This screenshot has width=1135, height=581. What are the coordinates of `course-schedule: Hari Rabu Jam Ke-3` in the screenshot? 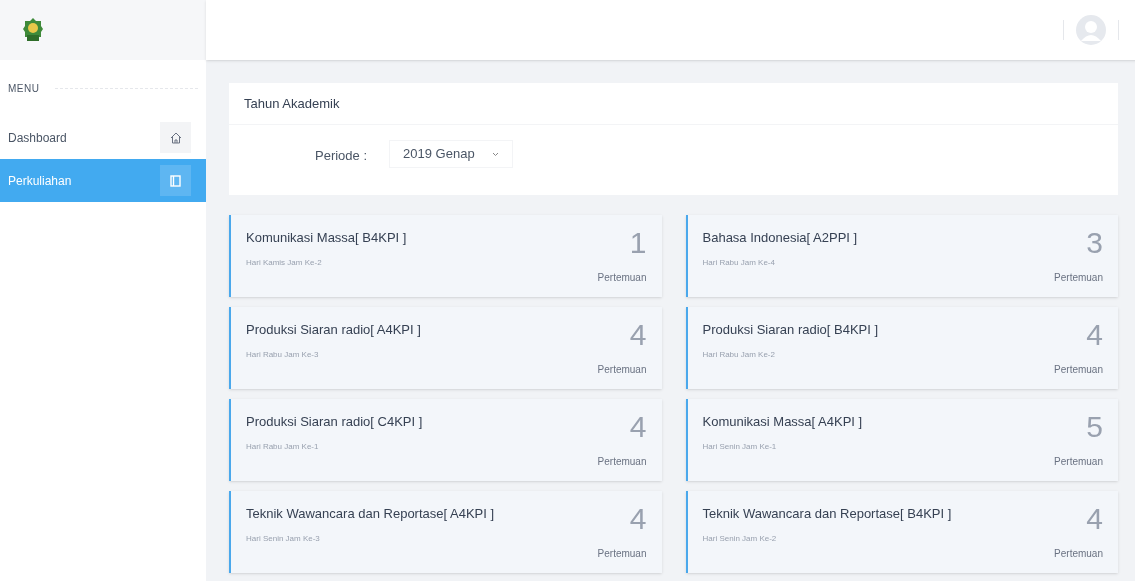 It's located at (283, 354).